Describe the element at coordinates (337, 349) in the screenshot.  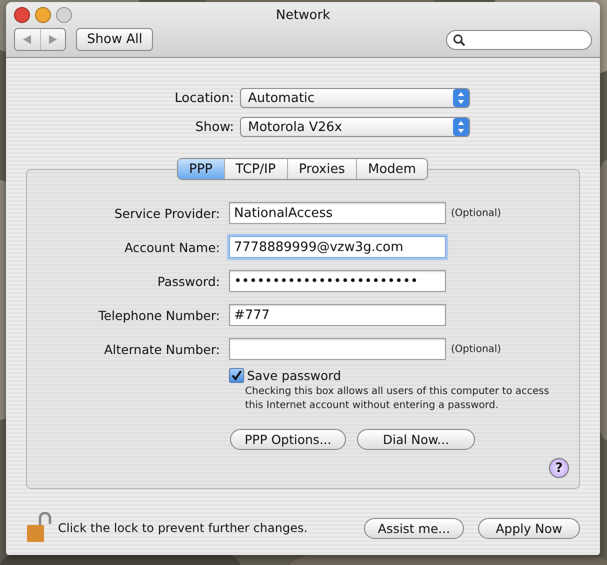
I see `text-field` at that location.